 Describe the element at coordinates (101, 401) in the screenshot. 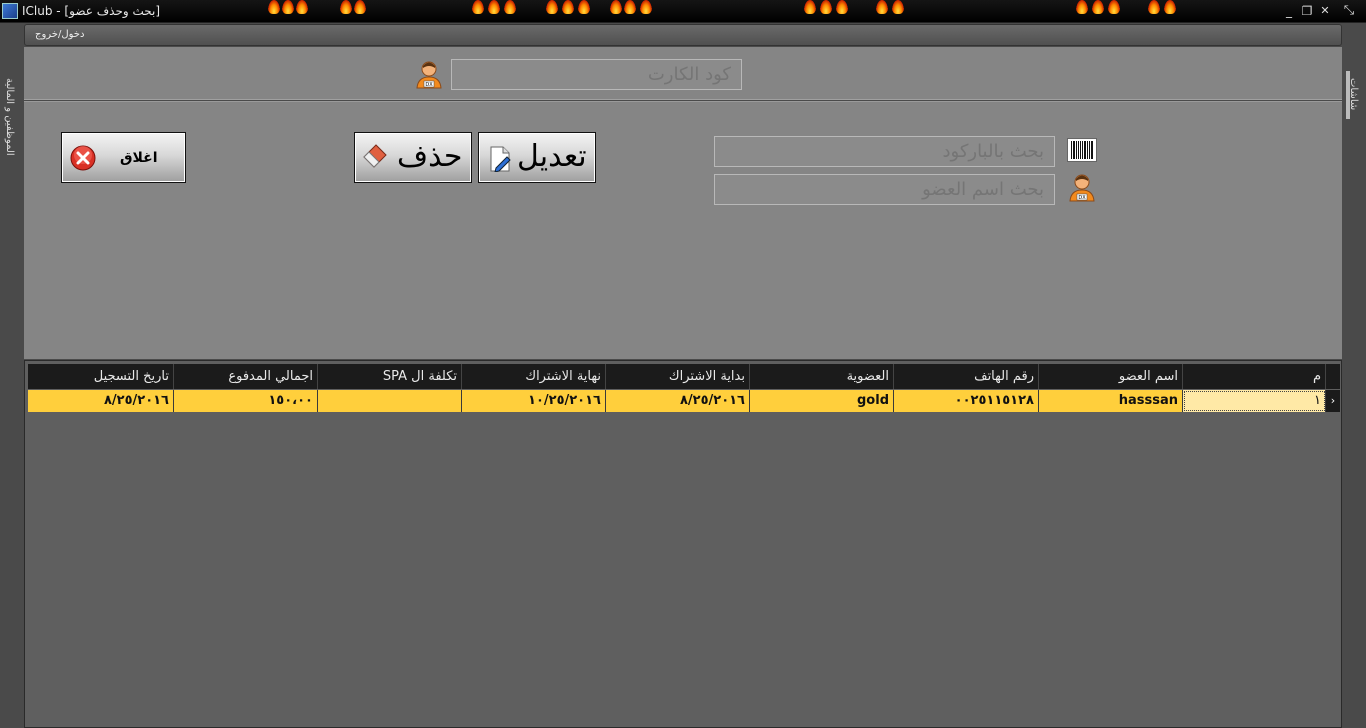

I see `cell-registered: ٨/٢٥/٢٠١٦` at that location.